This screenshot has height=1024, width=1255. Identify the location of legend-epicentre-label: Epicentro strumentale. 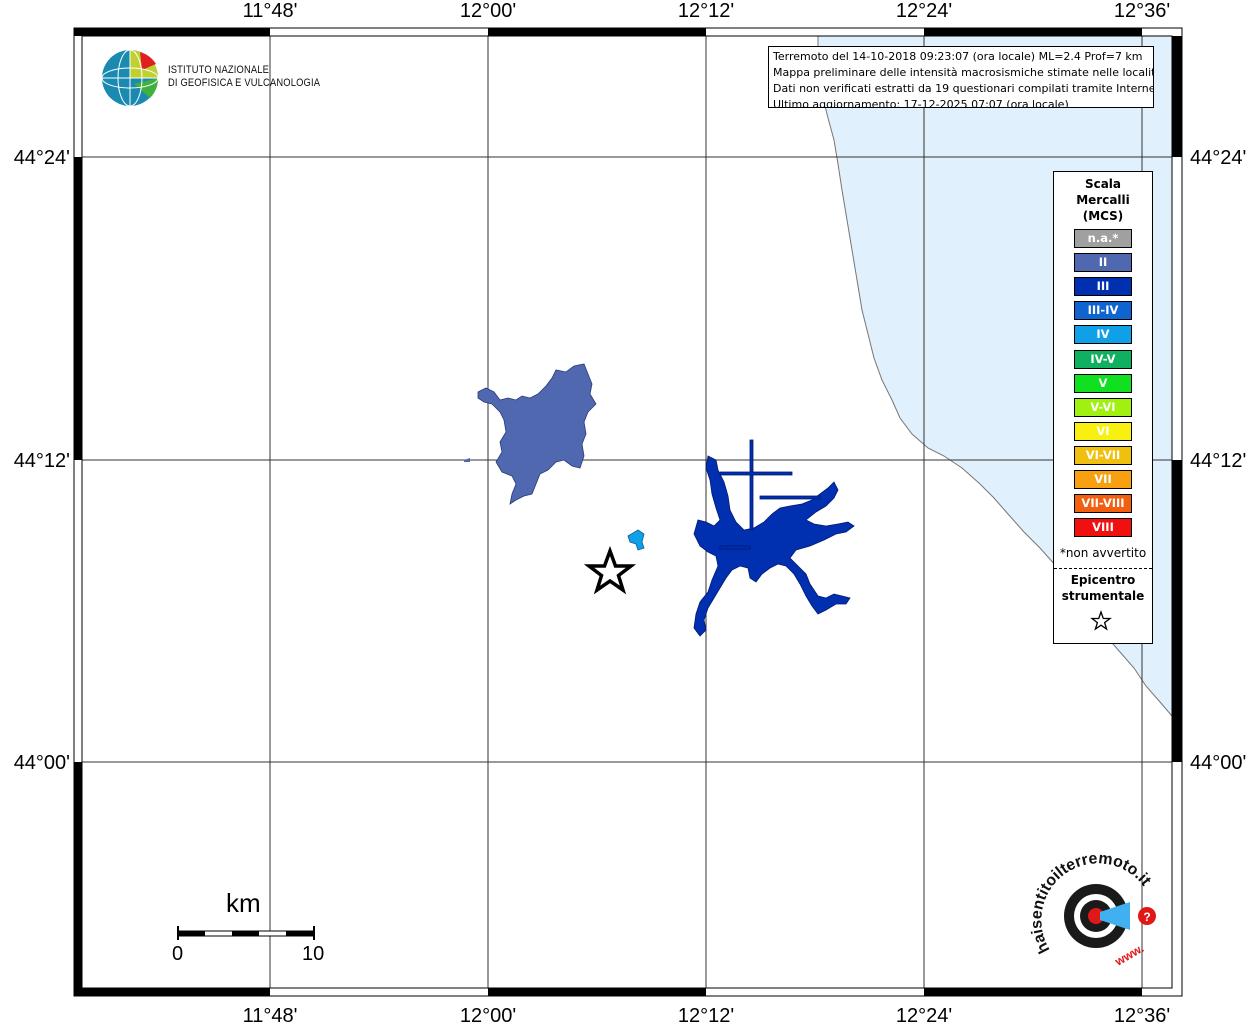
(1103, 588).